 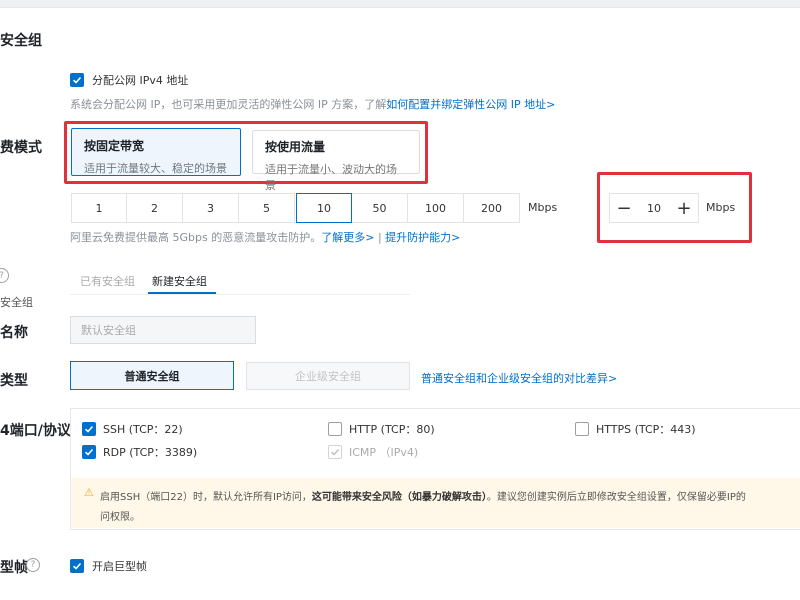 I want to click on jumbo-help-icon: ?, so click(x=33, y=565).